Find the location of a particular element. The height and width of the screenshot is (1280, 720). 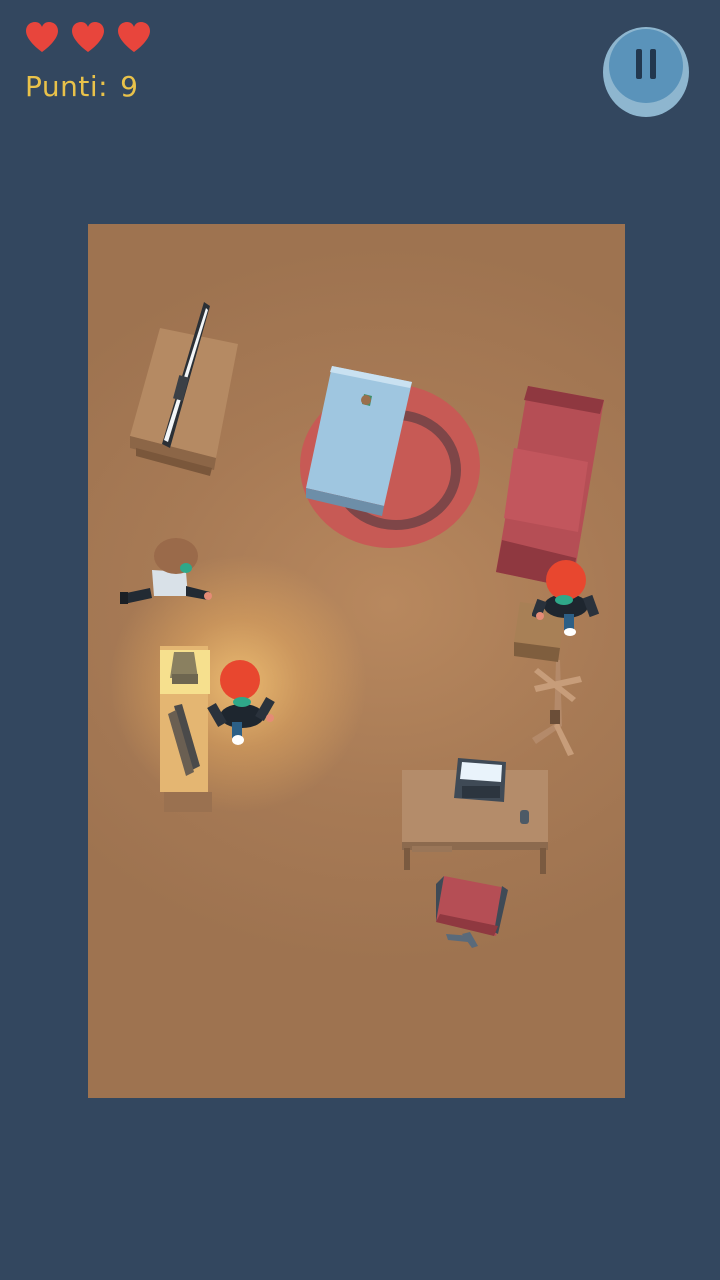

pause-icon is located at coordinates (646, 66).